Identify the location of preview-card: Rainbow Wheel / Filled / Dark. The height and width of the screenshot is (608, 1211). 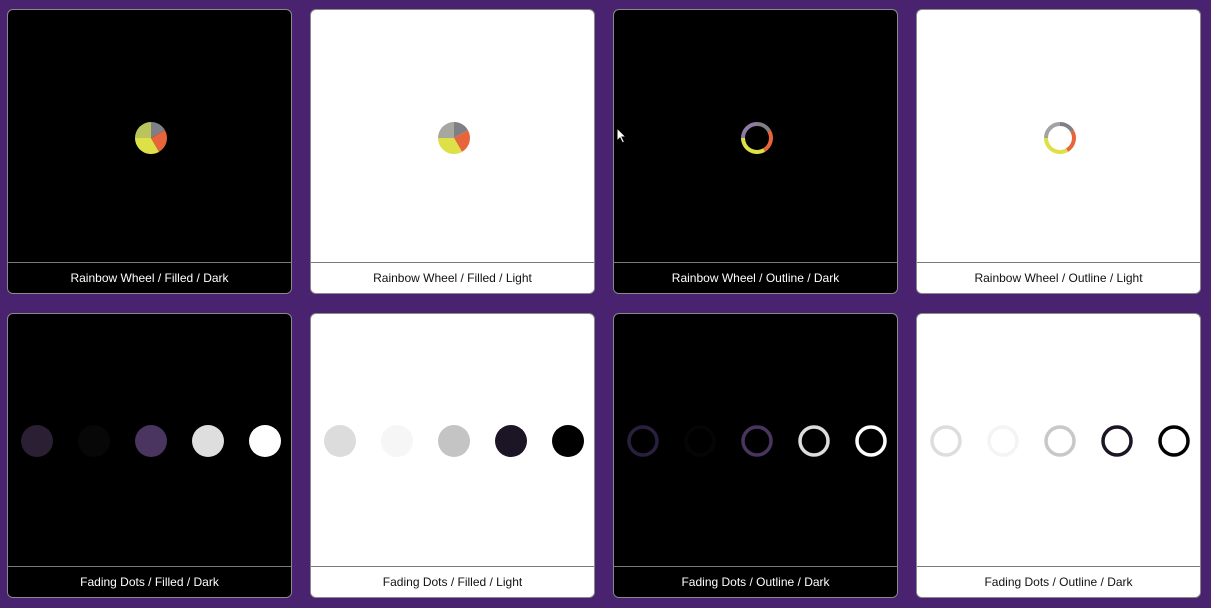
(149, 151).